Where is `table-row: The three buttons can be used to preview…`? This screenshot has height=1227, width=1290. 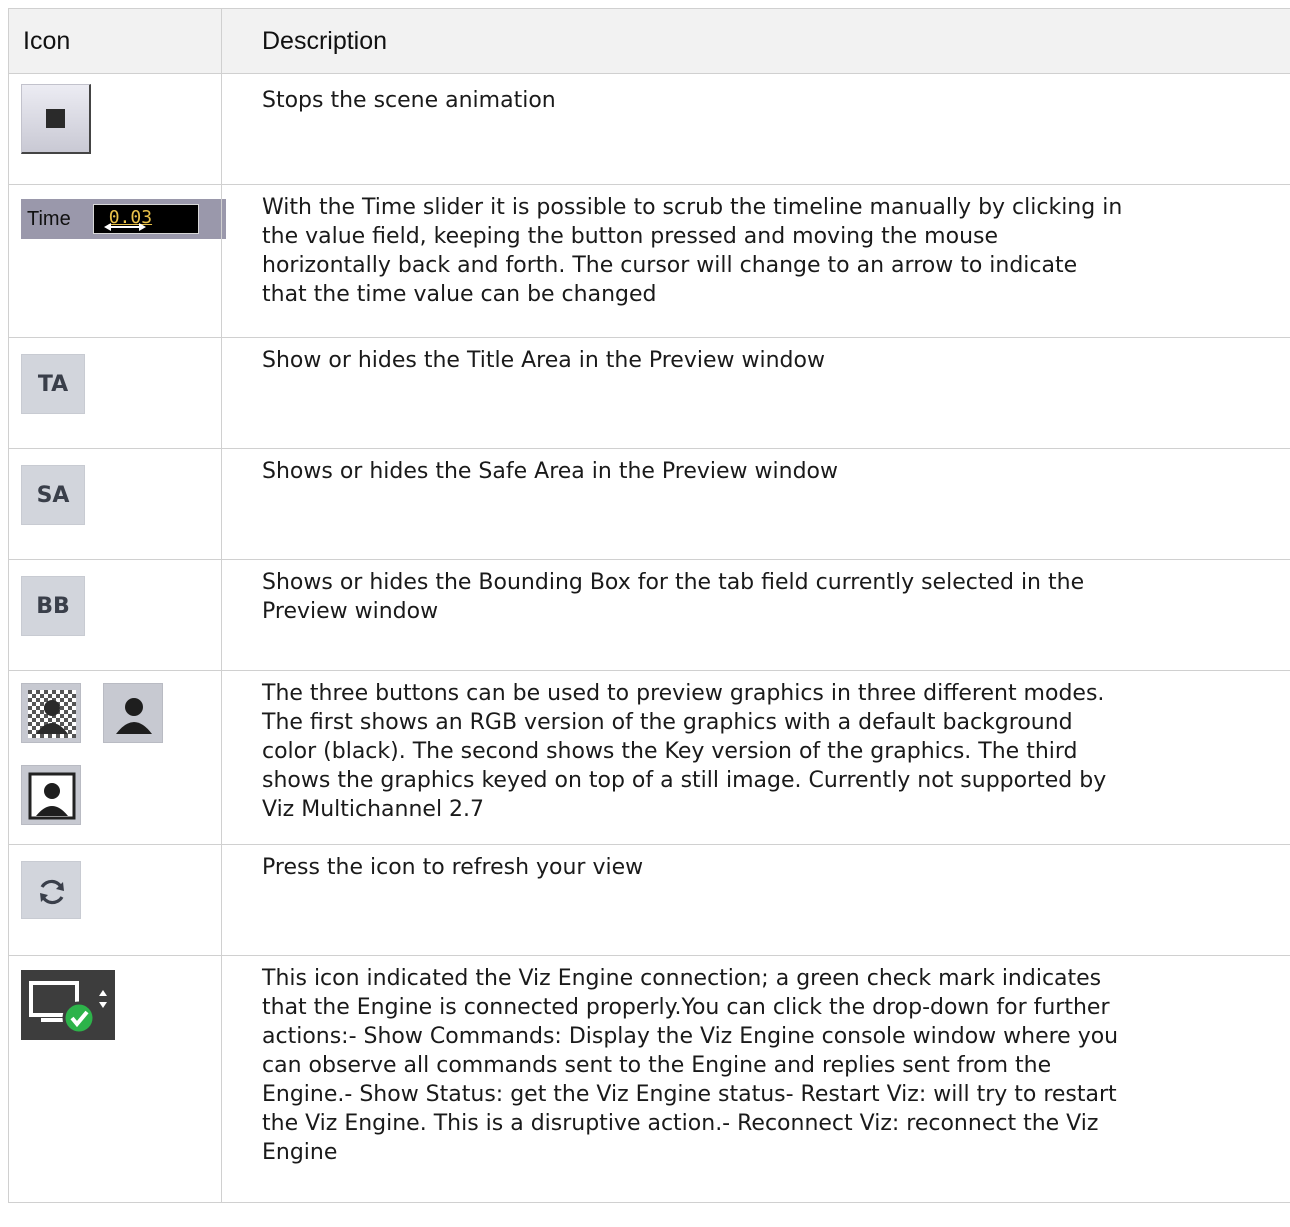 table-row: The three buttons can be used to preview… is located at coordinates (649, 757).